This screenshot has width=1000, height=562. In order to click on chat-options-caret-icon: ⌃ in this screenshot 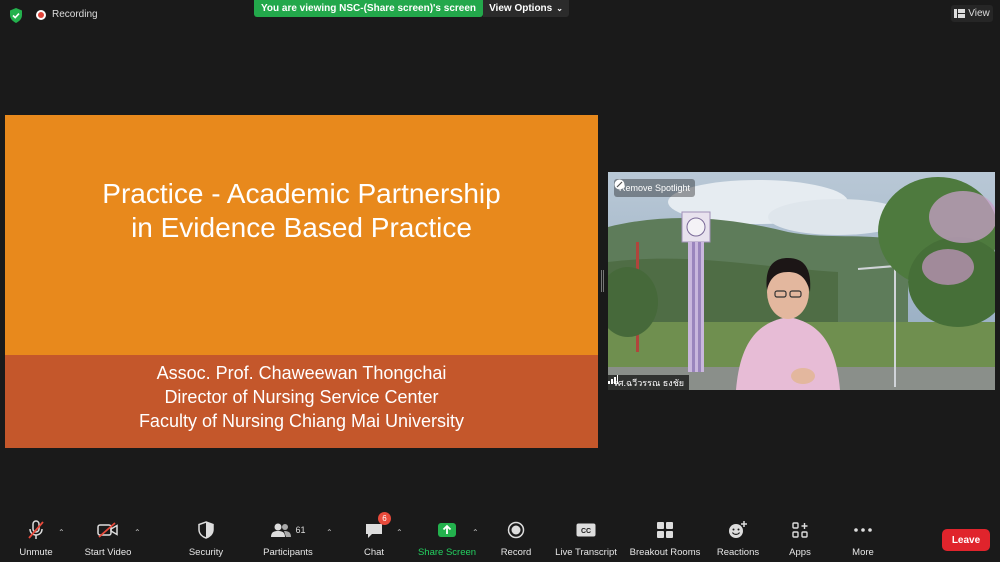, I will do `click(399, 532)`.